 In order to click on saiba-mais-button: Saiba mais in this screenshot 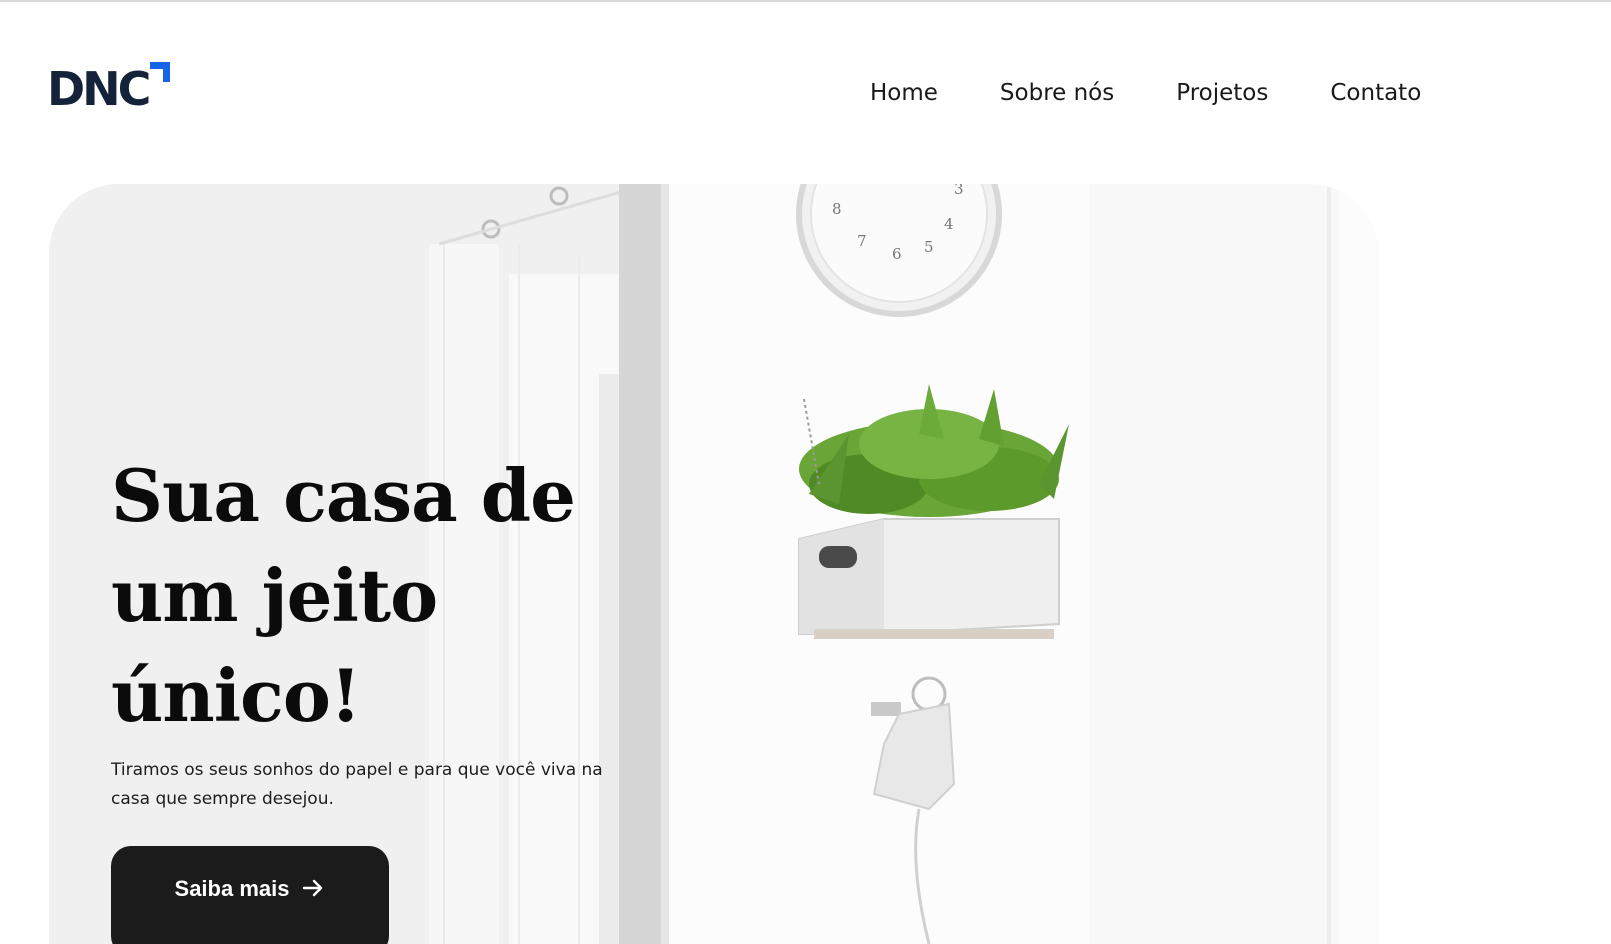, I will do `click(250, 895)`.